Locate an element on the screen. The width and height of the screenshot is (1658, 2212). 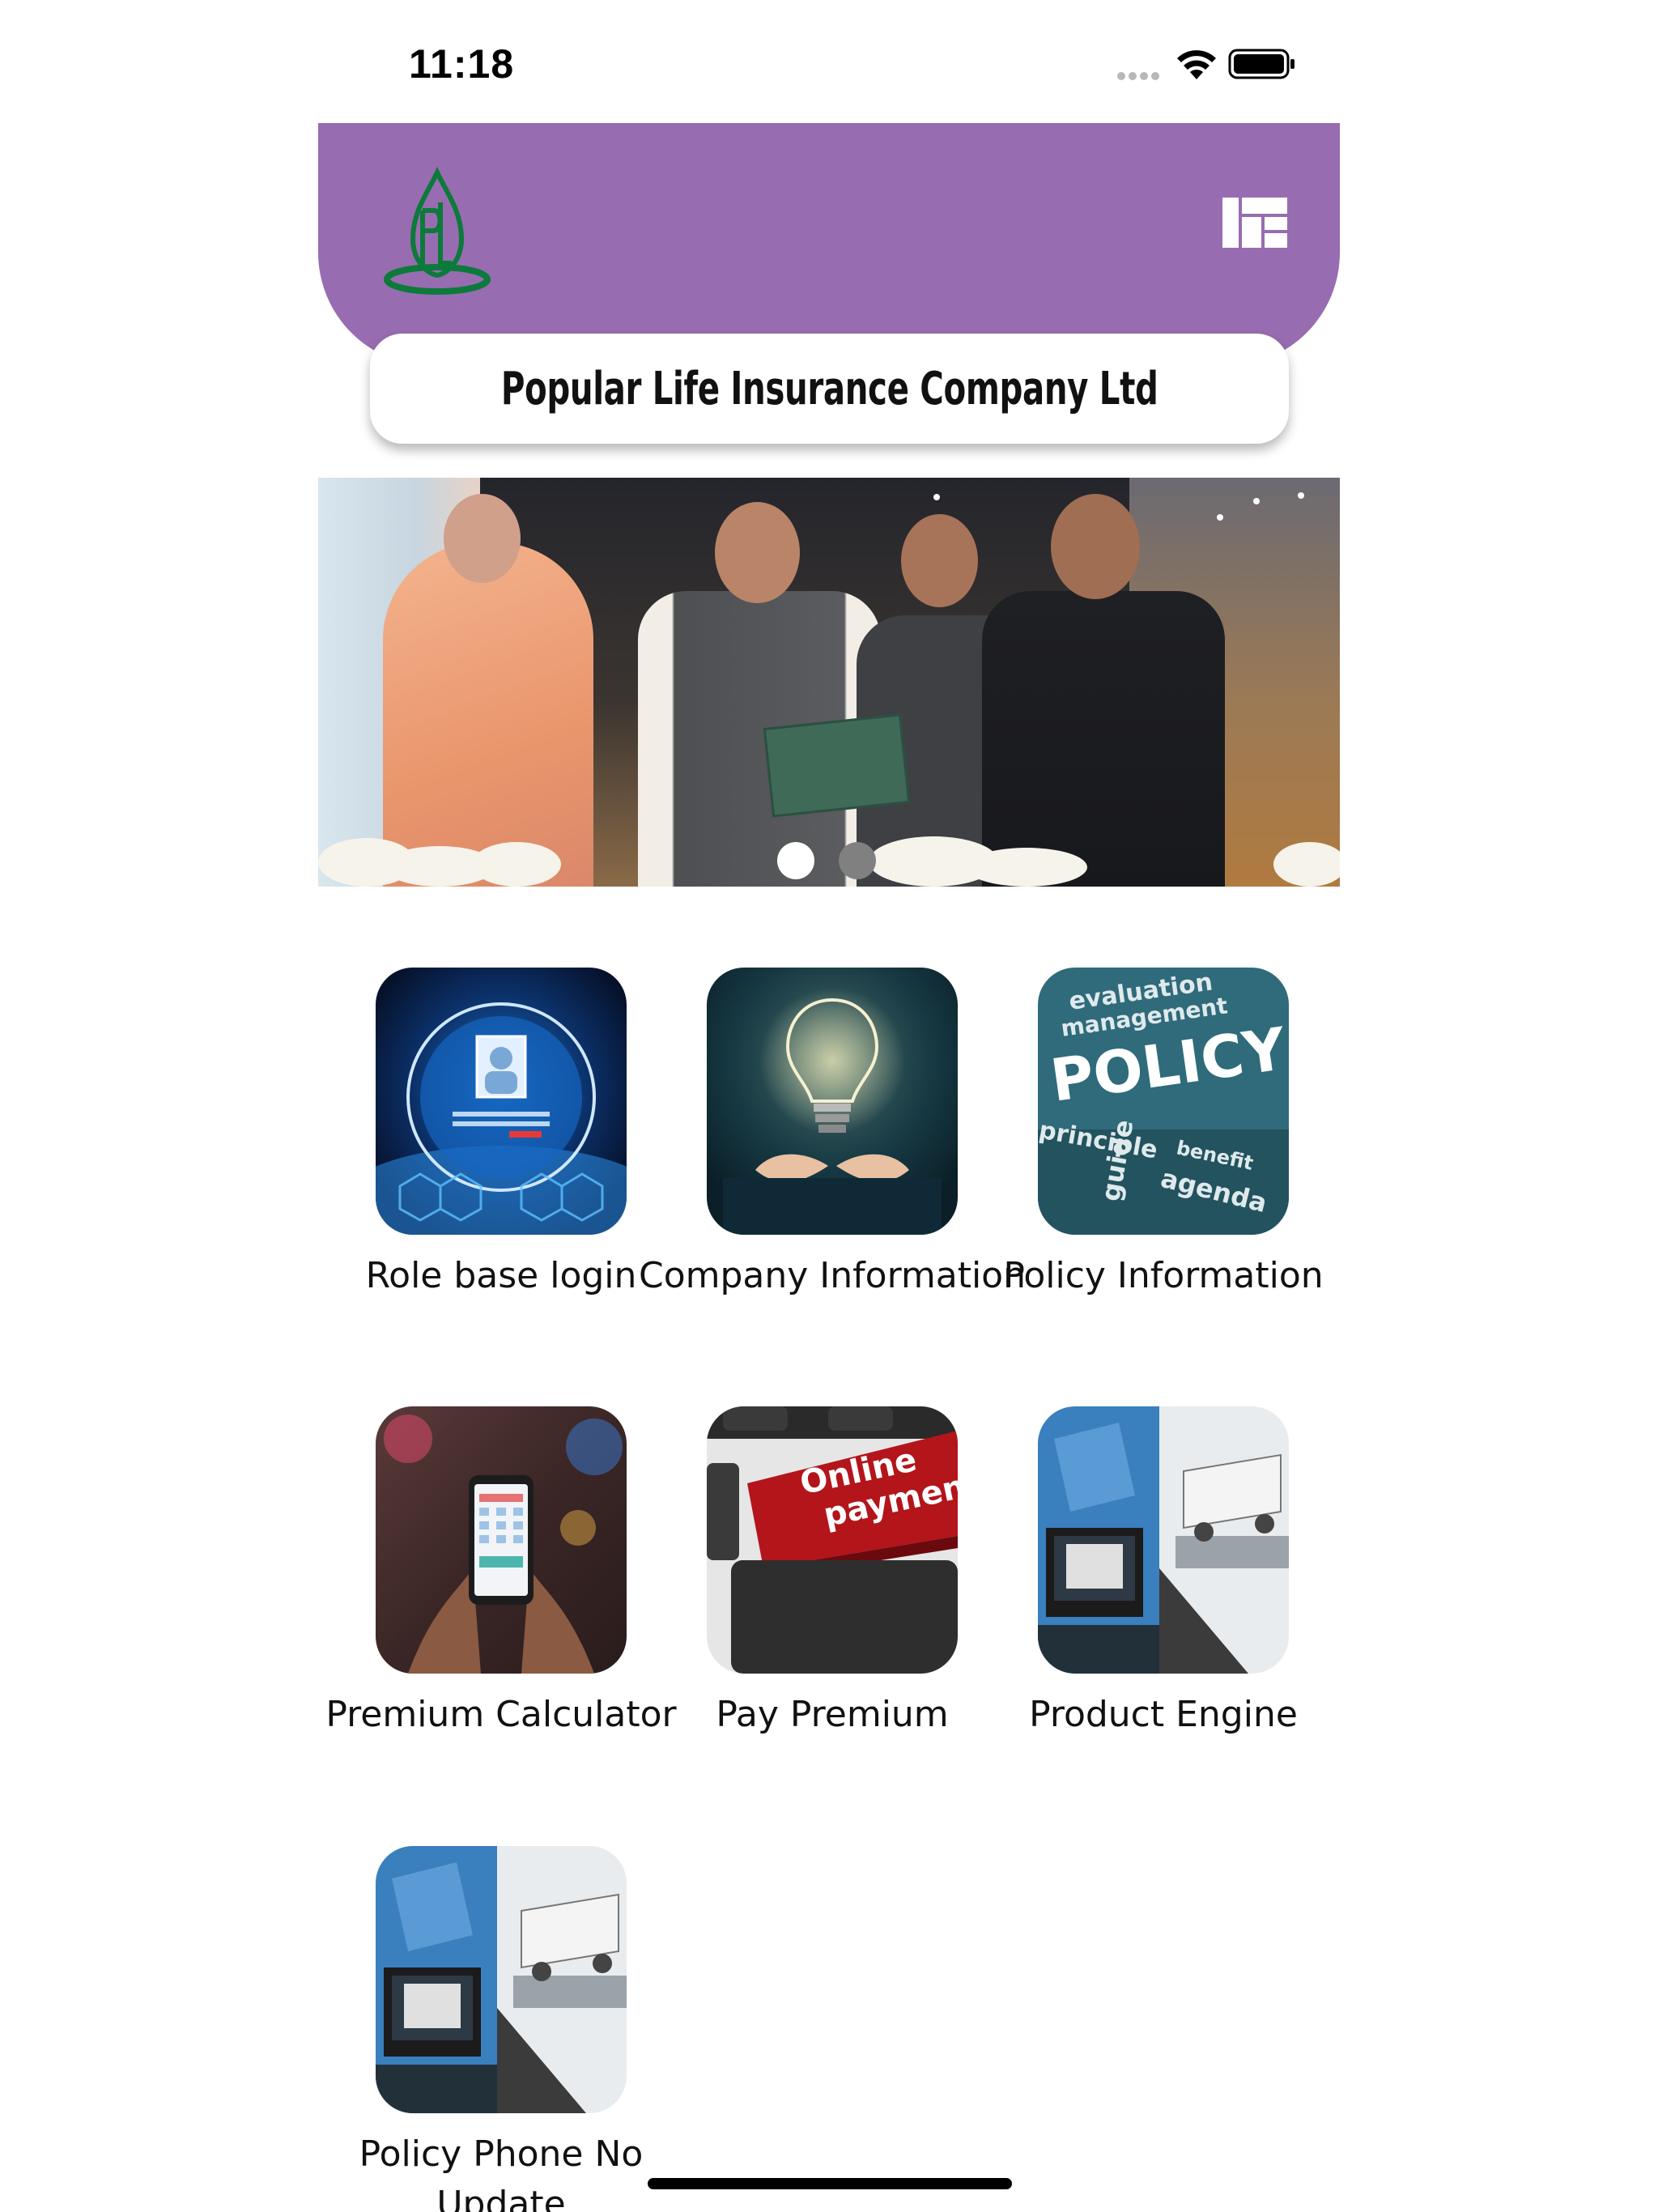
cellular-signal-icon is located at coordinates (1140, 77).